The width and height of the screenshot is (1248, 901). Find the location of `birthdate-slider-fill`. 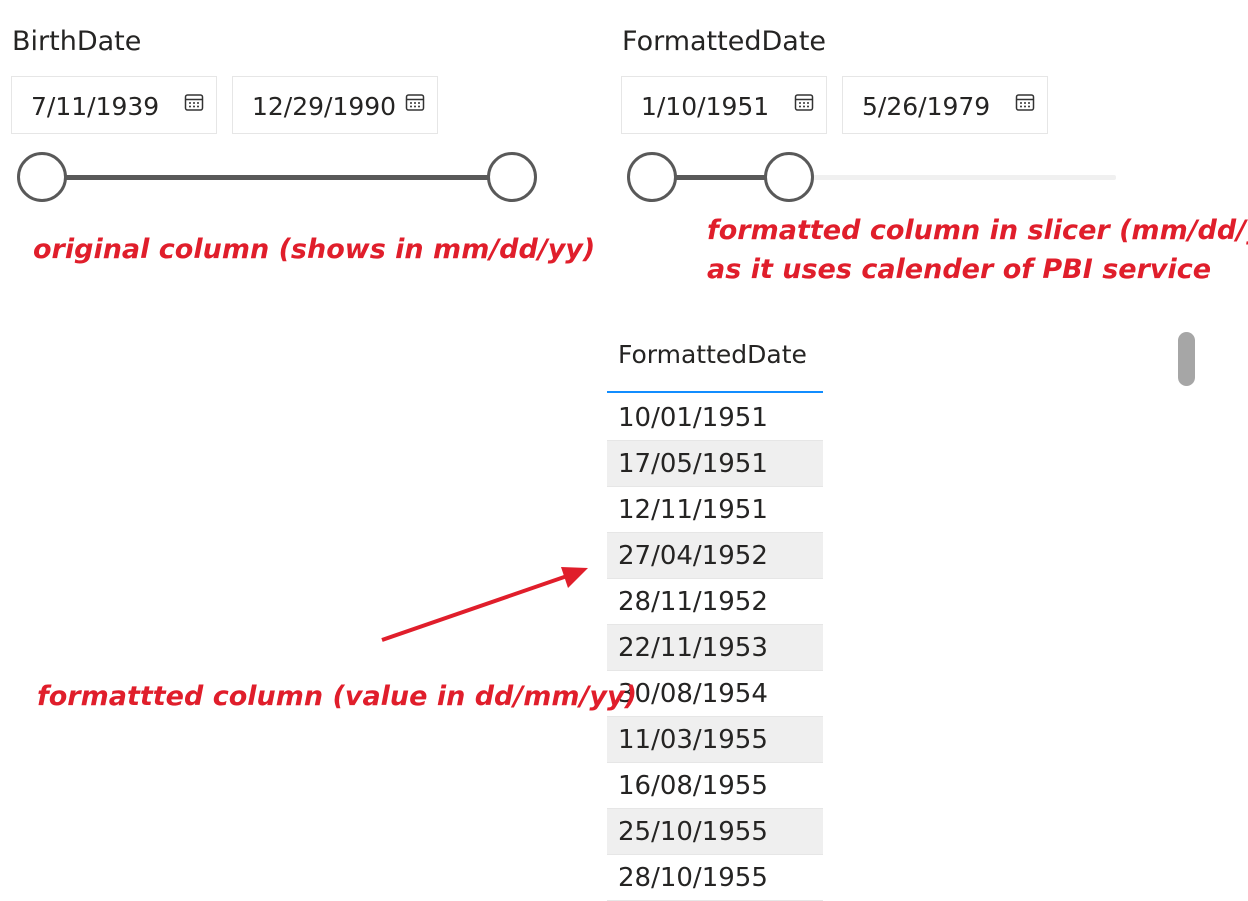

birthdate-slider-fill is located at coordinates (278, 177).